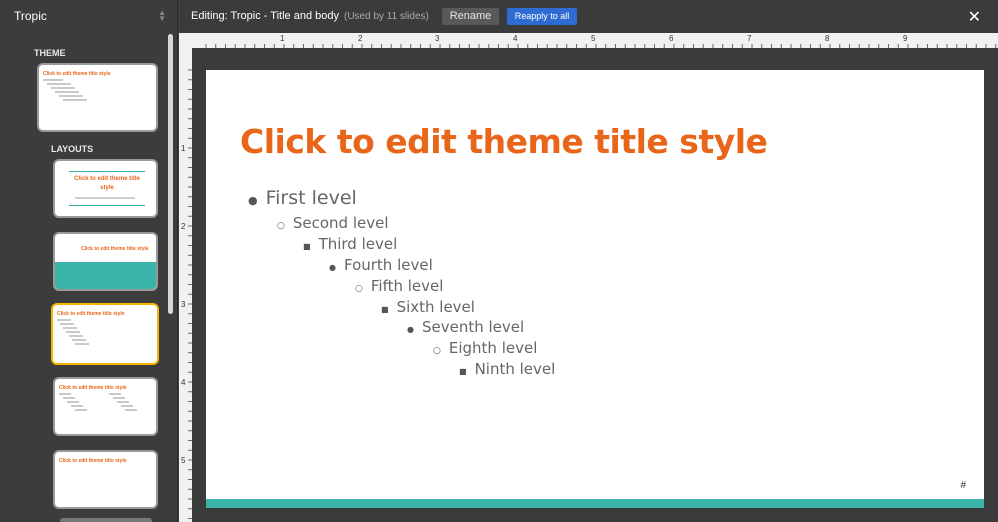  I want to click on ruler-ticks, so click(190, 294).